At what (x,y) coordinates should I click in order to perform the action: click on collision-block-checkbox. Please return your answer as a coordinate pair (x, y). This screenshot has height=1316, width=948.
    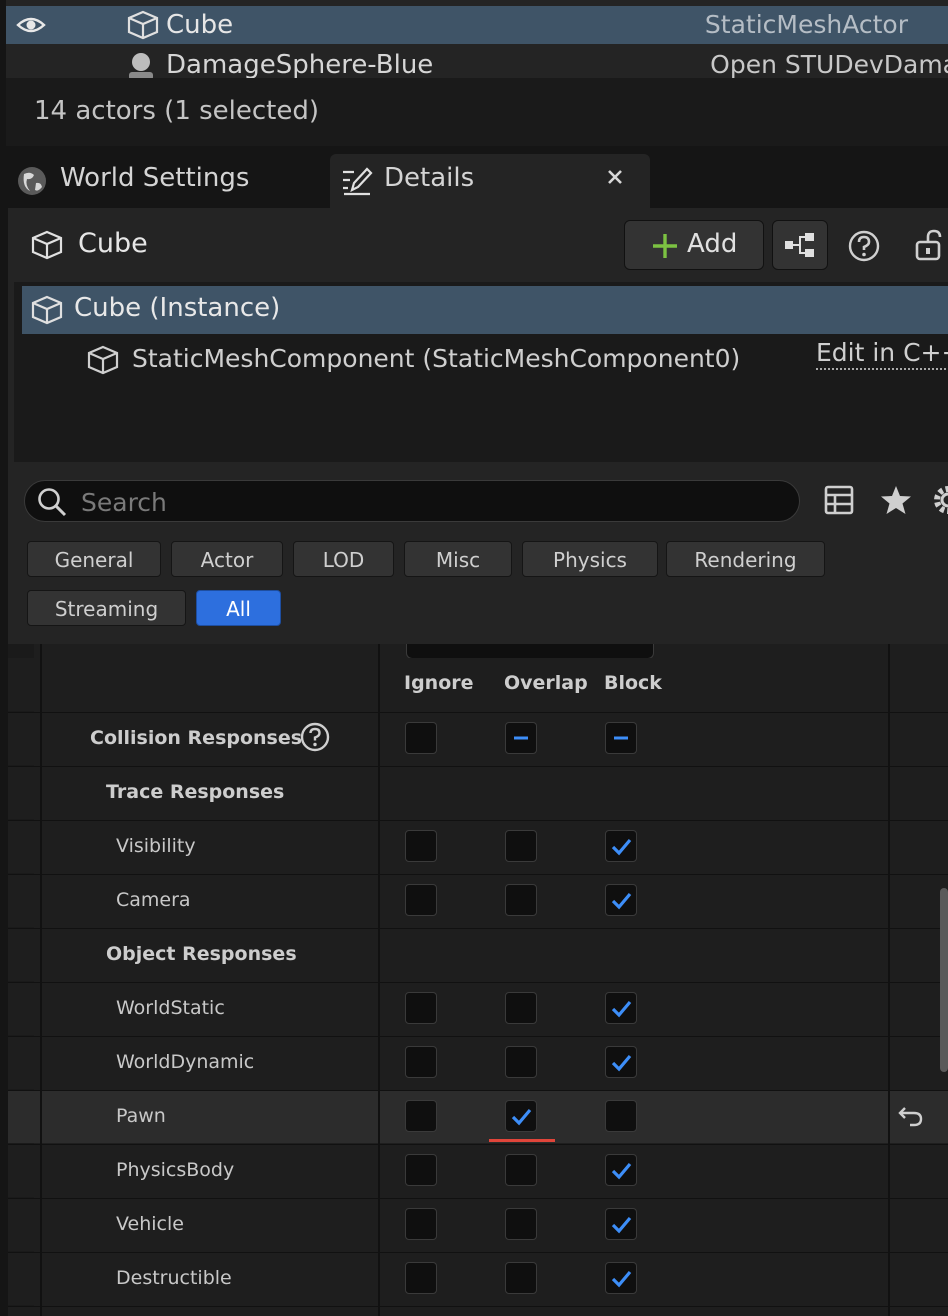
    Looking at the image, I should click on (621, 738).